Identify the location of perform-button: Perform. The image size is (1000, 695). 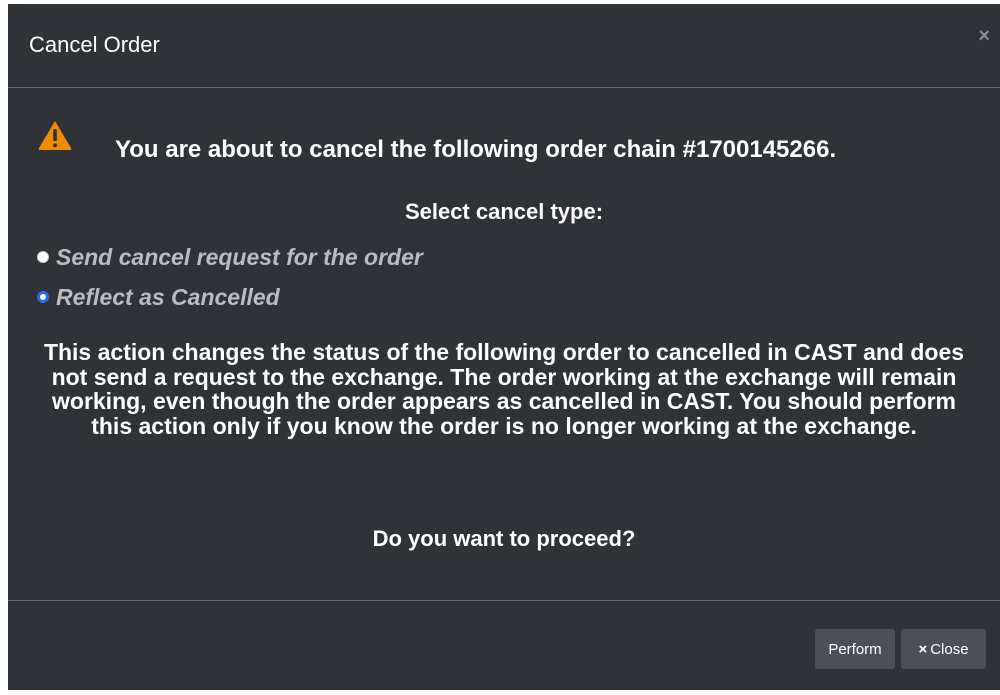
(855, 649).